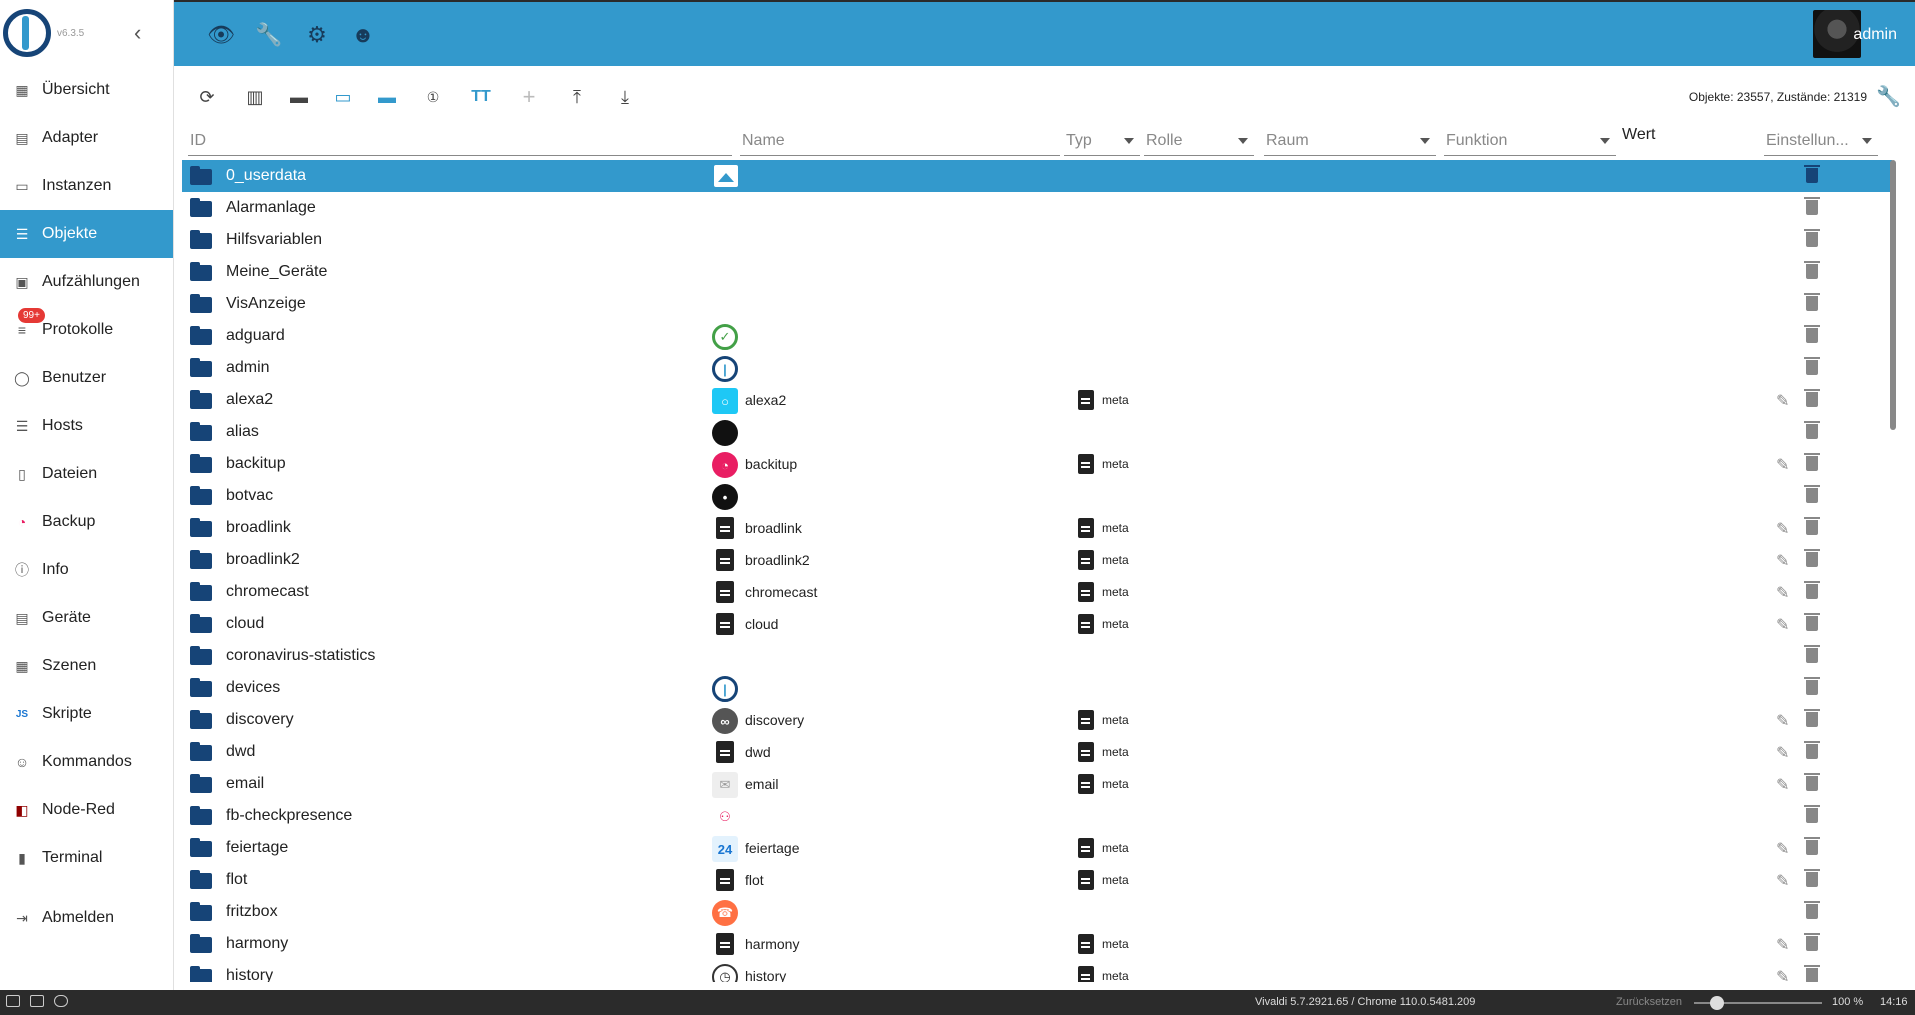  What do you see at coordinates (529, 97) in the screenshot?
I see `add-icon: +` at bounding box center [529, 97].